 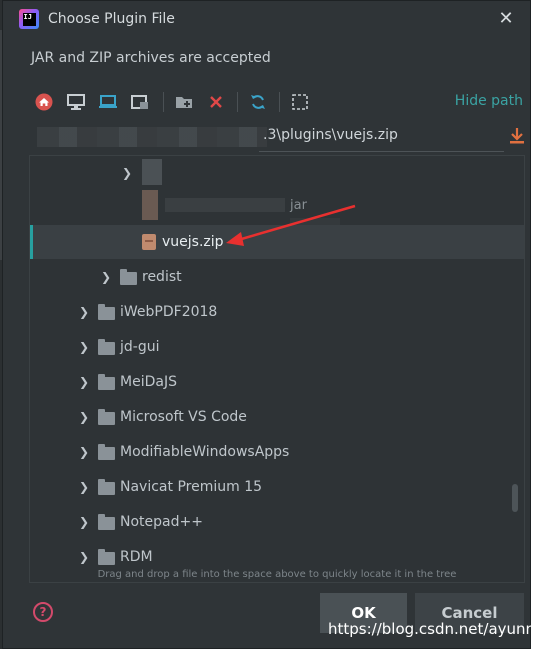 What do you see at coordinates (162, 277) in the screenshot?
I see `tree-item-label: redist` at bounding box center [162, 277].